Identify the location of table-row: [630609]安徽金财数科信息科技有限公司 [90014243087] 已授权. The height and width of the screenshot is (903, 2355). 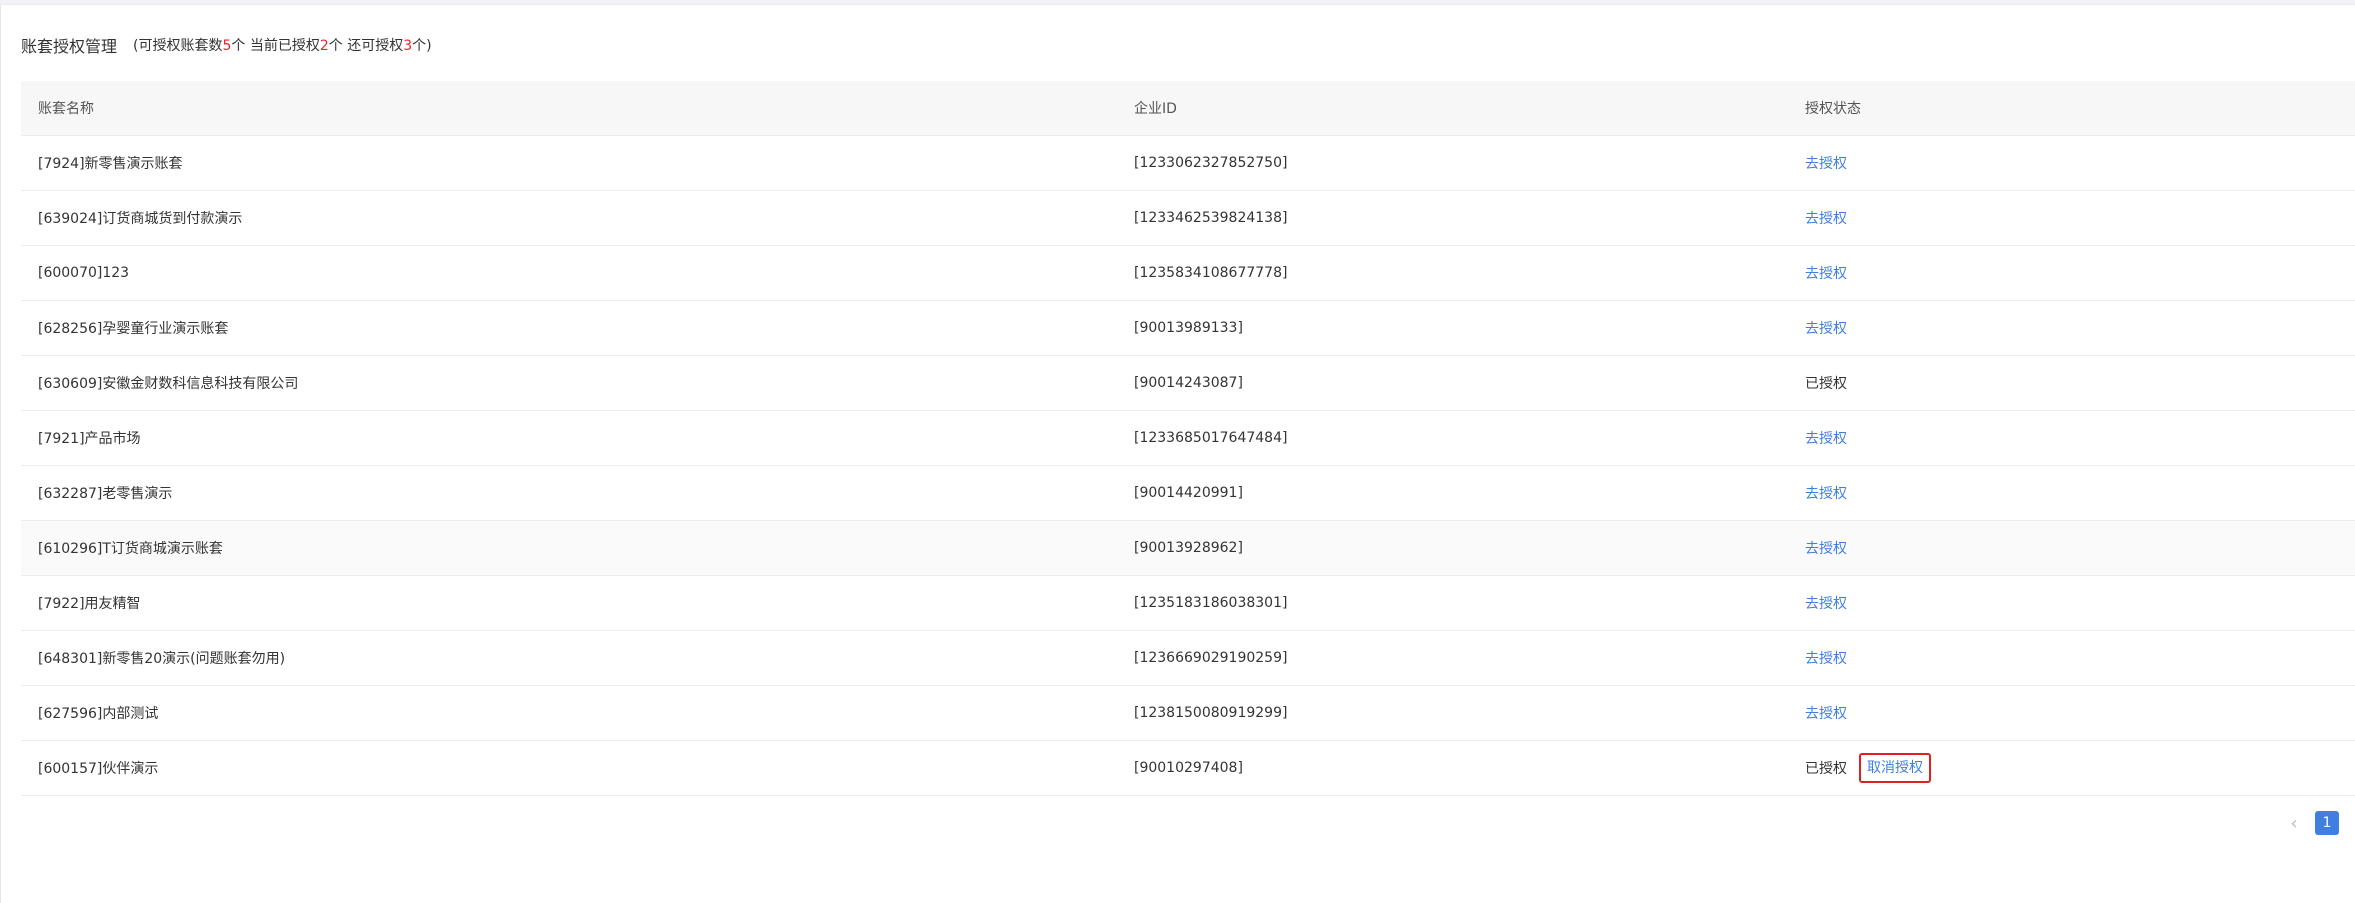
(1188, 383).